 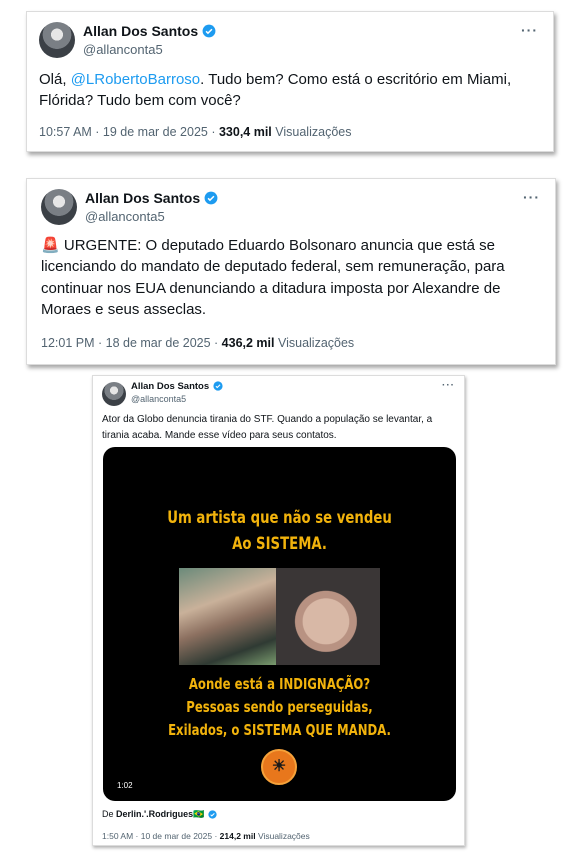 What do you see at coordinates (279, 518) in the screenshot?
I see `video-caption-top-1: Um artista que não se vendeu` at bounding box center [279, 518].